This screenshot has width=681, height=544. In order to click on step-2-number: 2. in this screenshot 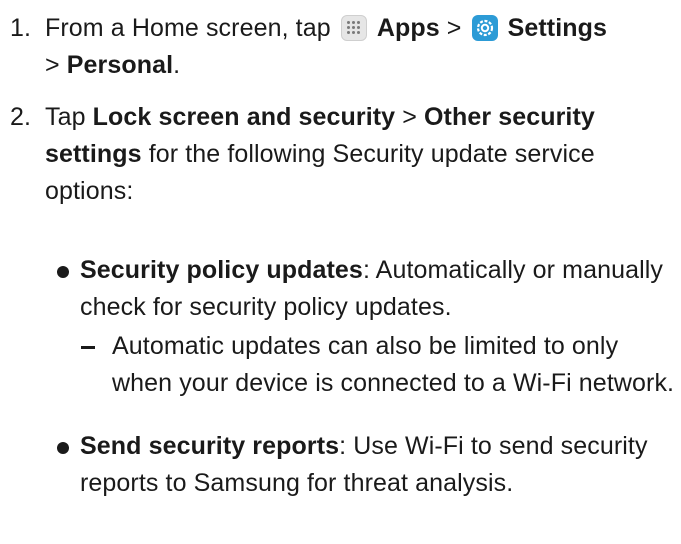, I will do `click(21, 117)`.